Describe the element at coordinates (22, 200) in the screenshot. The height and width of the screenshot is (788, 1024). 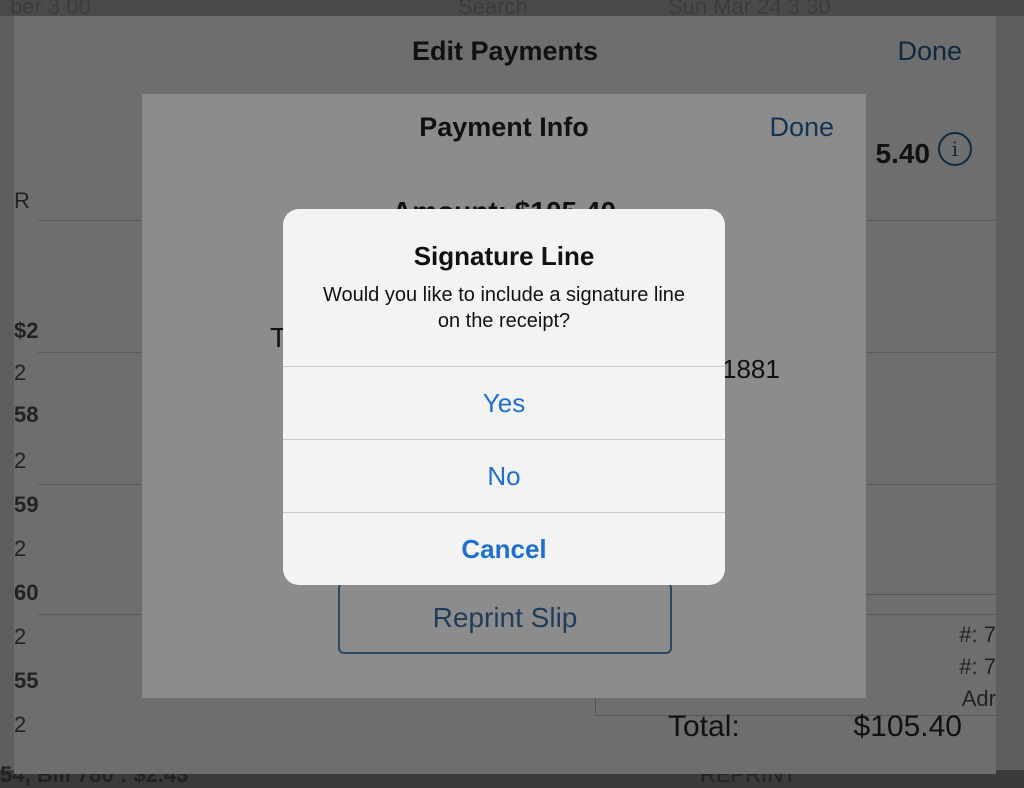
I see `edit-side-char: R` at that location.